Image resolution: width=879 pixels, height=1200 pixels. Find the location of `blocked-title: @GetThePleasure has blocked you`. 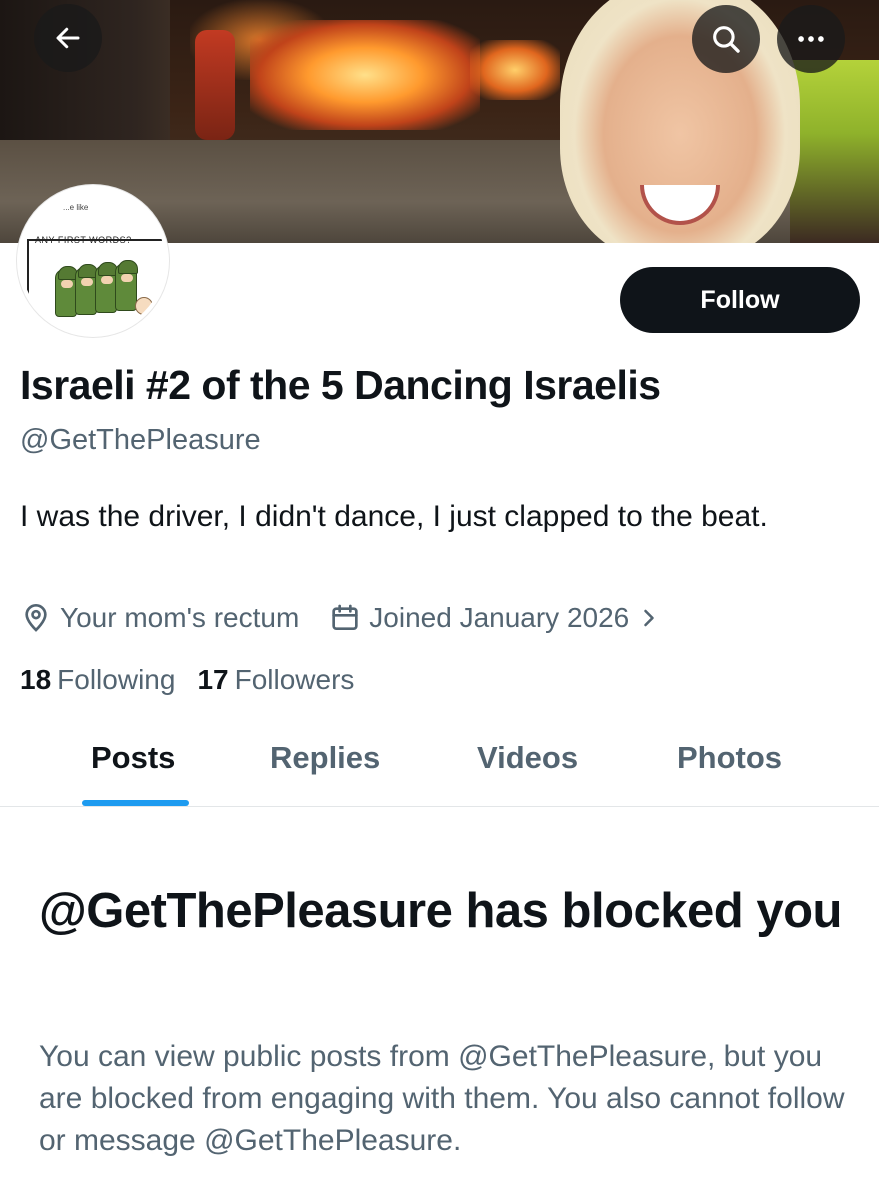

blocked-title: @GetThePleasure has blocked you is located at coordinates (440, 911).